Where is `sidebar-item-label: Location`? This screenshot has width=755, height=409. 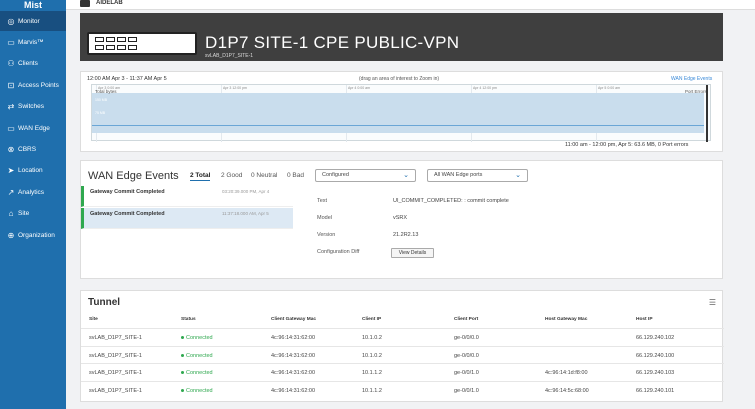 sidebar-item-label: Location is located at coordinates (30, 171).